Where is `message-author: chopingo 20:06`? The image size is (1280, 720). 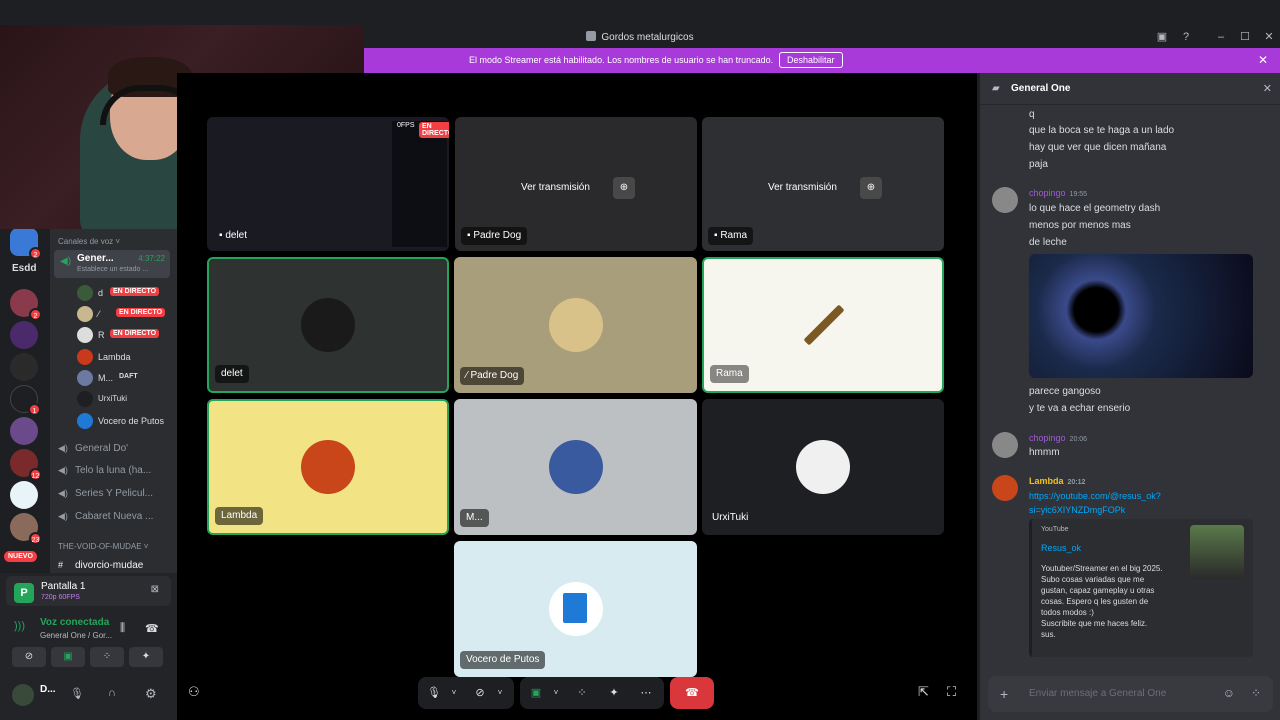 message-author: chopingo 20:06 is located at coordinates (1058, 438).